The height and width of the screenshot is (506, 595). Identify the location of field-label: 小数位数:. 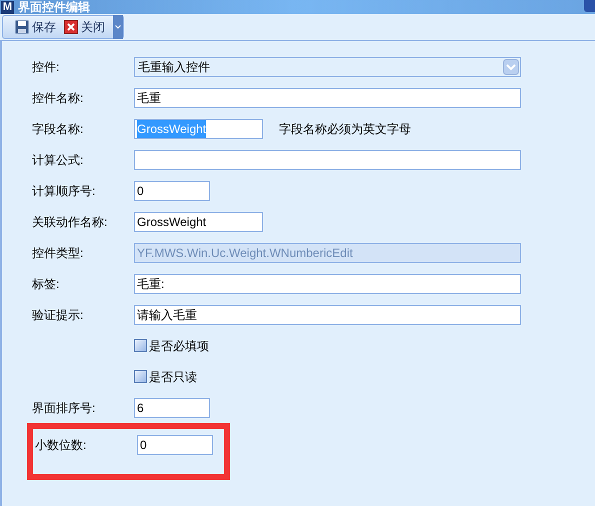
(61, 445).